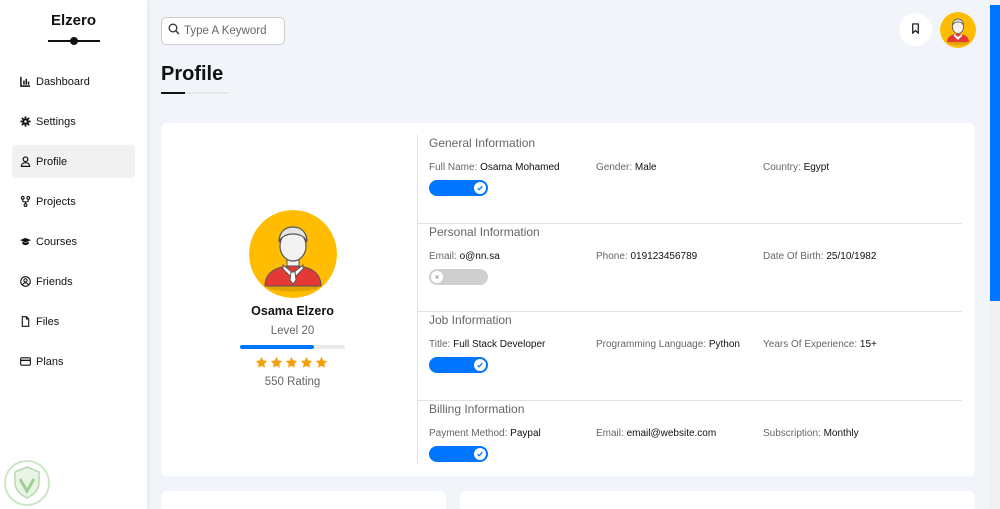 The height and width of the screenshot is (509, 1000). What do you see at coordinates (231, 31) in the screenshot?
I see `search-input` at bounding box center [231, 31].